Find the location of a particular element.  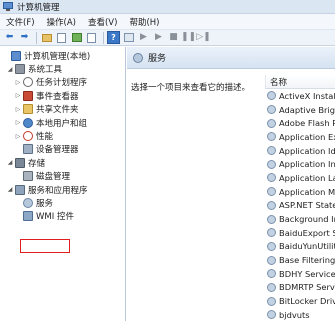

tree-item-local-users-groups: ▷ 本地用户和组 is located at coordinates (62, 122).